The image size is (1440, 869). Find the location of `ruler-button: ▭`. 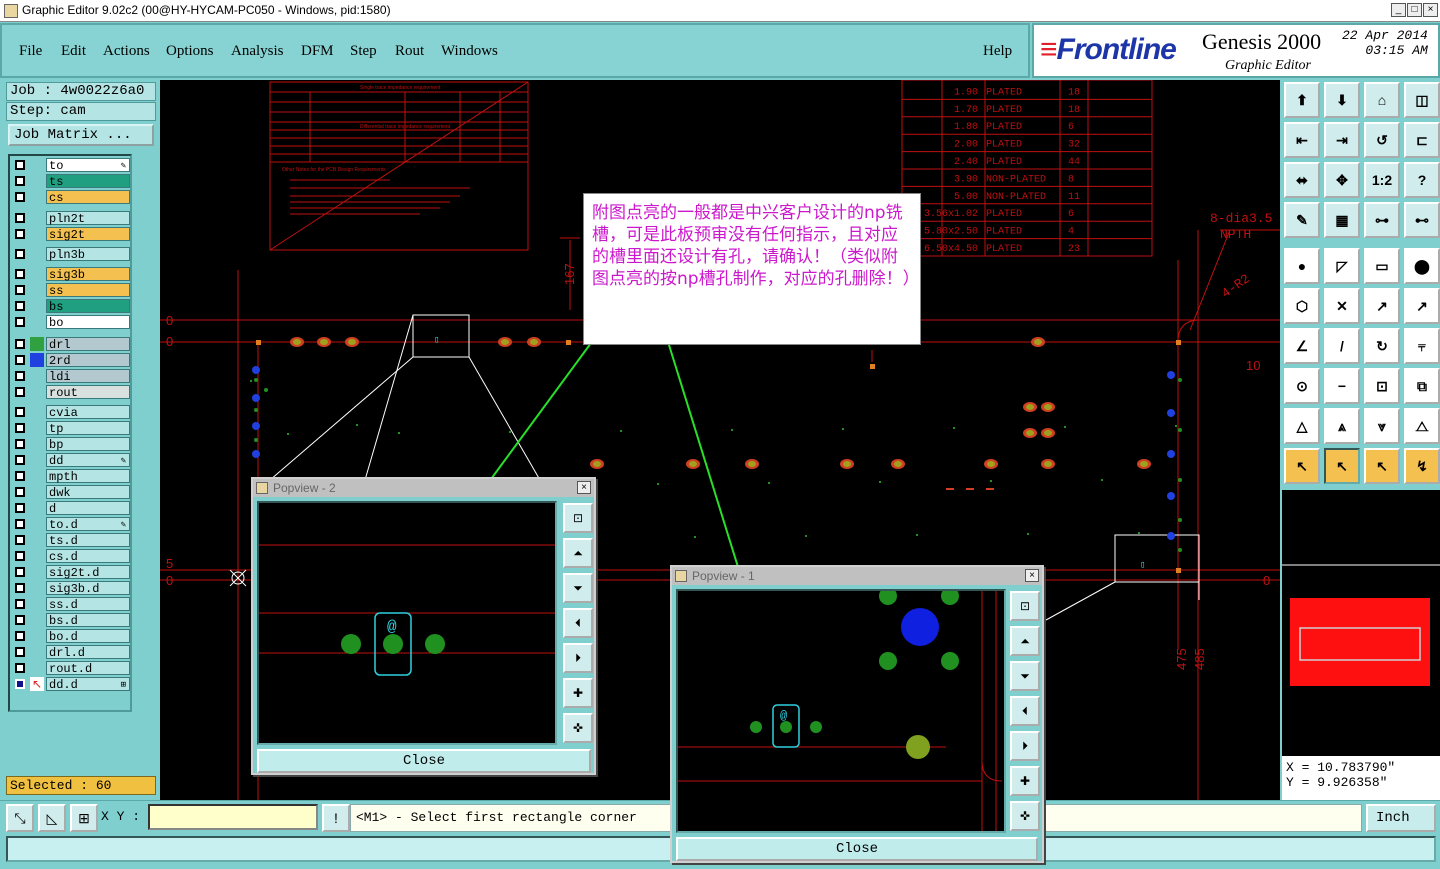

ruler-button: ▭ is located at coordinates (1382, 266).